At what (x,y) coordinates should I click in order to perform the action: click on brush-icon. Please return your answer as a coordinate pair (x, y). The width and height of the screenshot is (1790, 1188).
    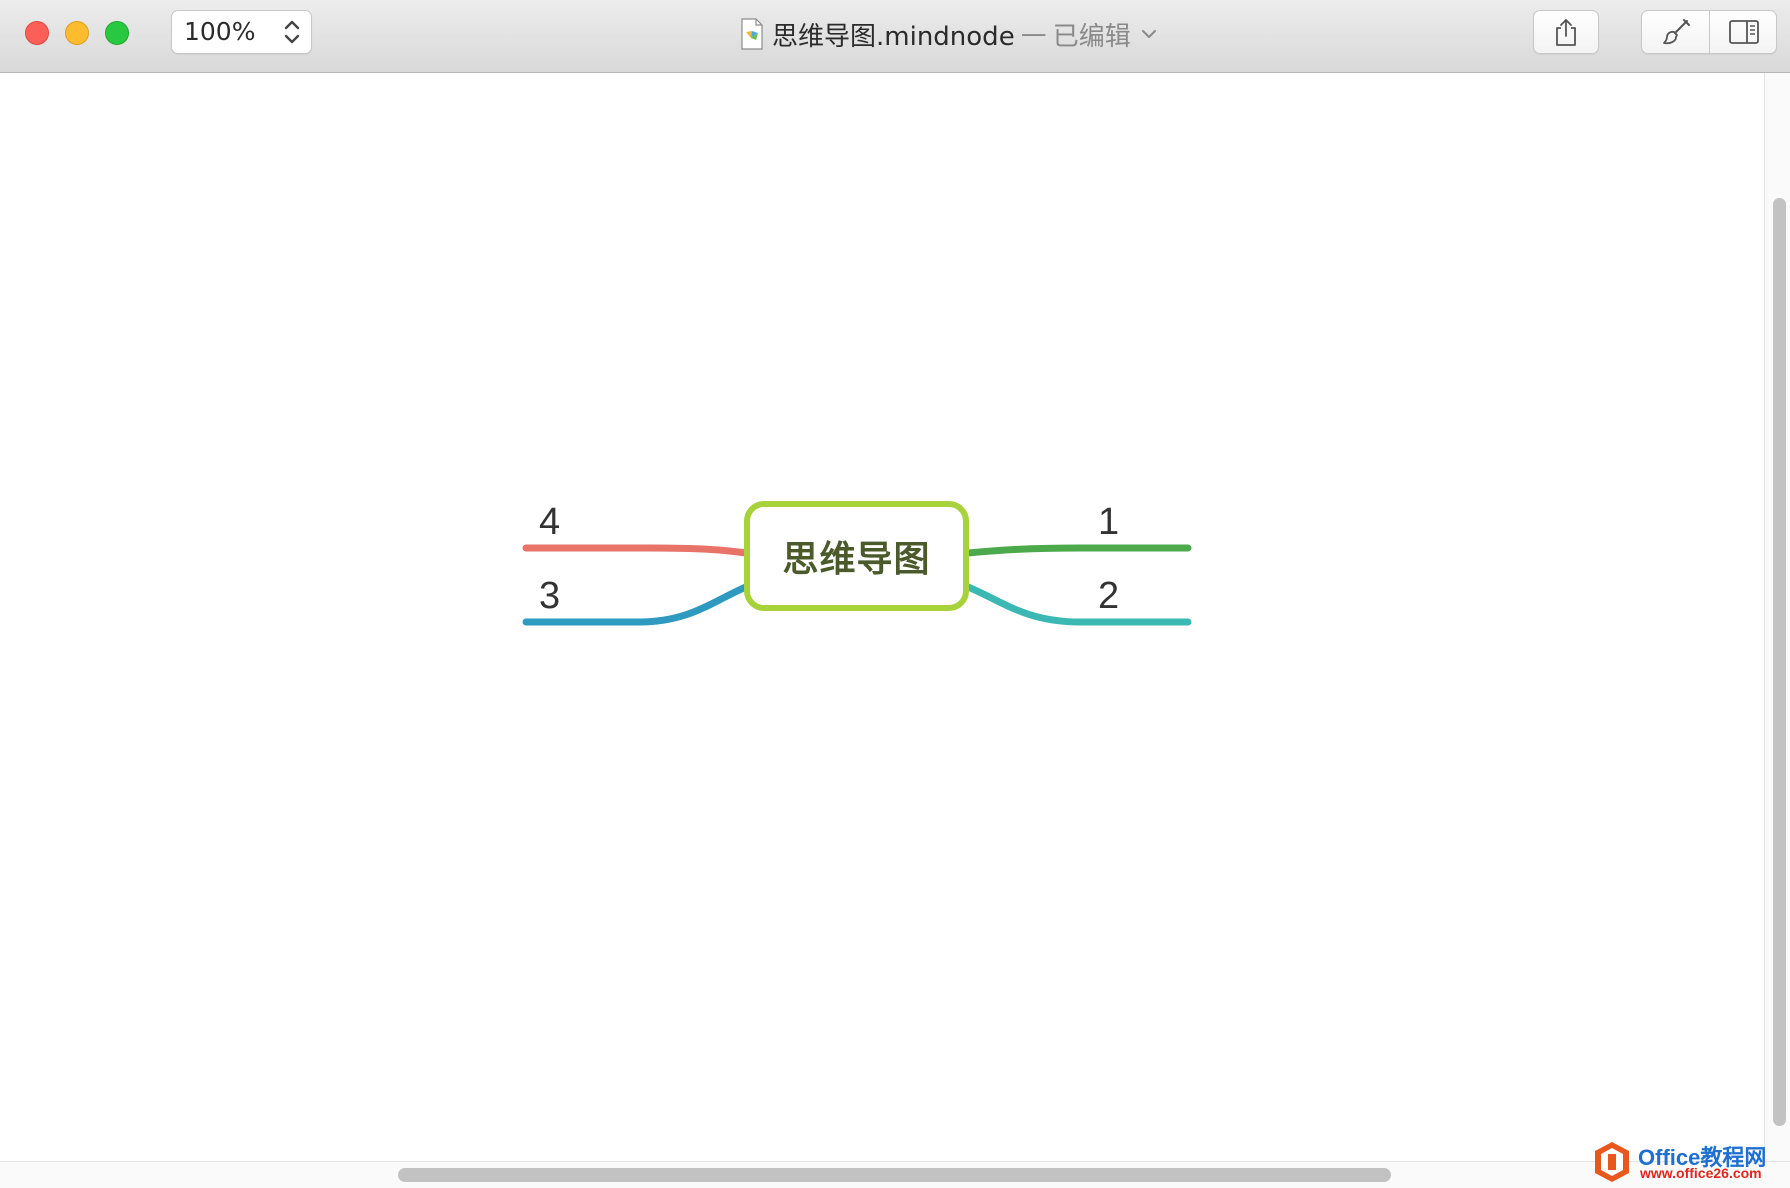
    Looking at the image, I should click on (1676, 32).